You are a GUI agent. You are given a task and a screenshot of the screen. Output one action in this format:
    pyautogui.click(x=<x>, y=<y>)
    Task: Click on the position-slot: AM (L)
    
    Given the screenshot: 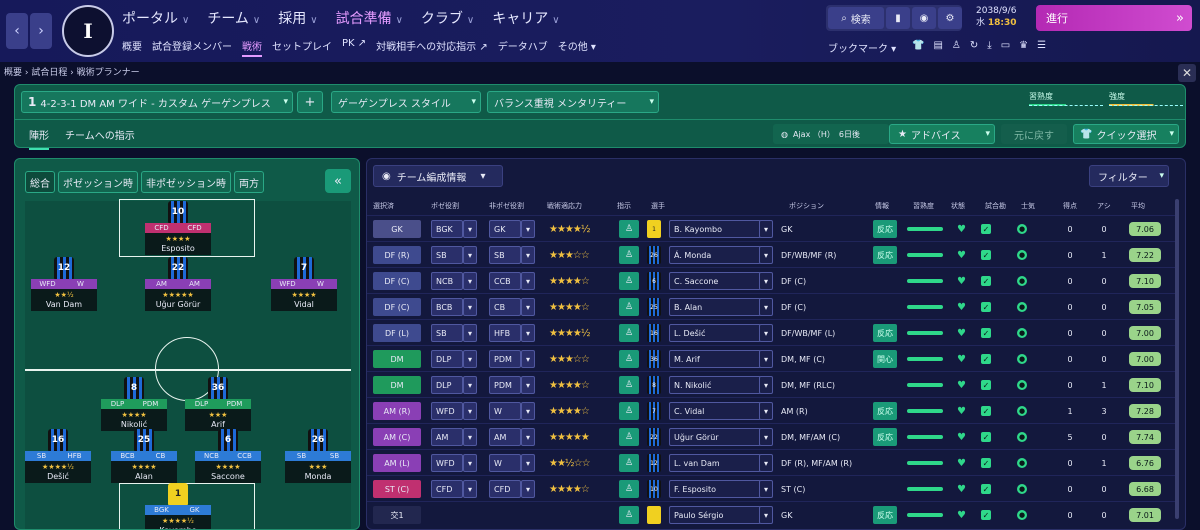 What is the action you would take?
    pyautogui.click(x=397, y=463)
    